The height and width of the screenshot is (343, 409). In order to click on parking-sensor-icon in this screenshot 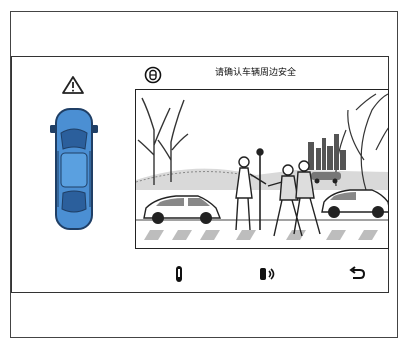, I will do `click(179, 274)`.